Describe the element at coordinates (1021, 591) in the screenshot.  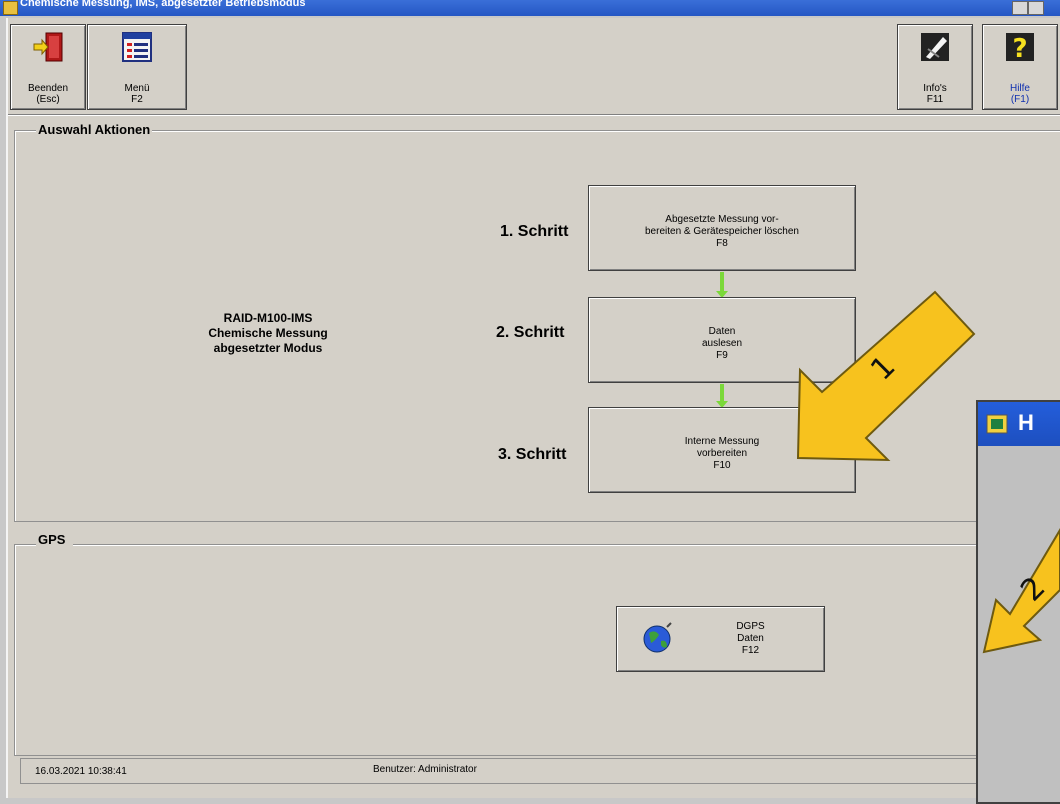
I see `annotation-arrow-2: 2` at that location.